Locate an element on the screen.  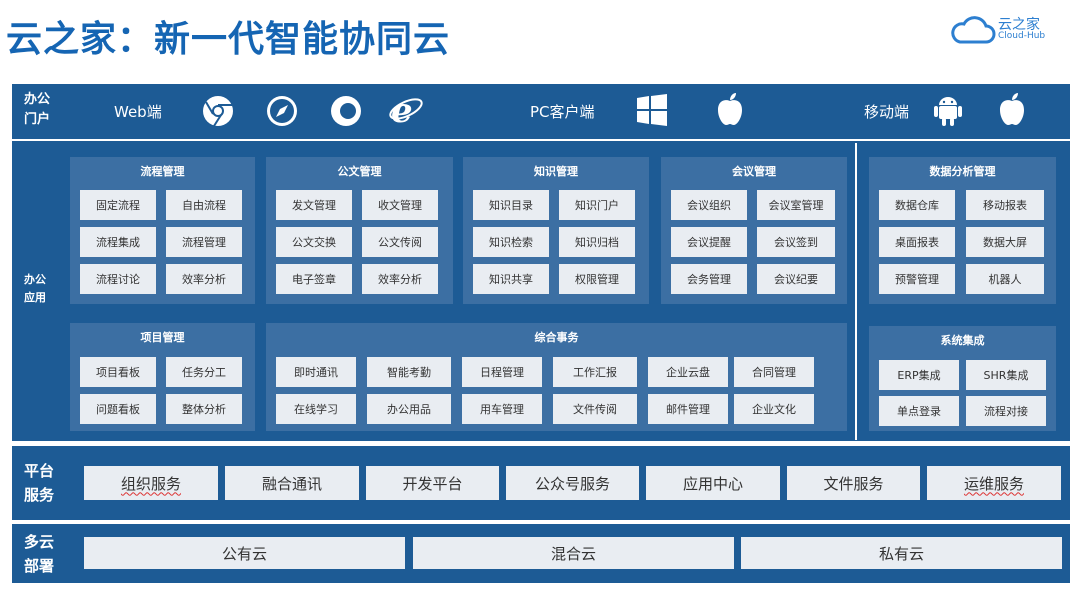
section-divider is located at coordinates (856, 291).